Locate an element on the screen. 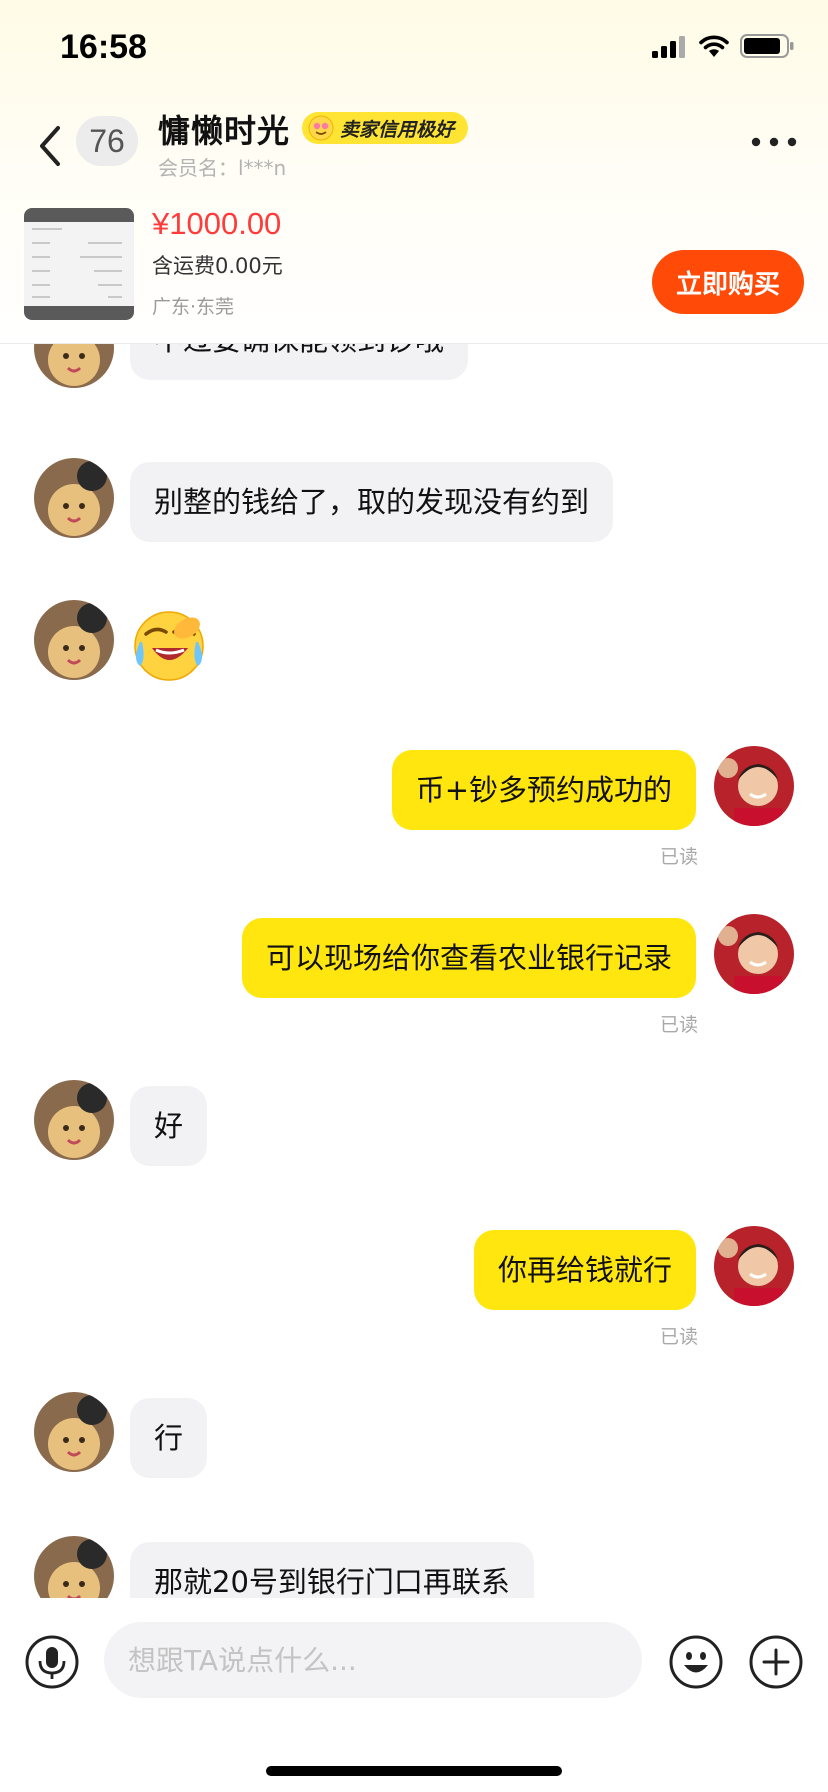  more-dots-icon is located at coordinates (774, 142).